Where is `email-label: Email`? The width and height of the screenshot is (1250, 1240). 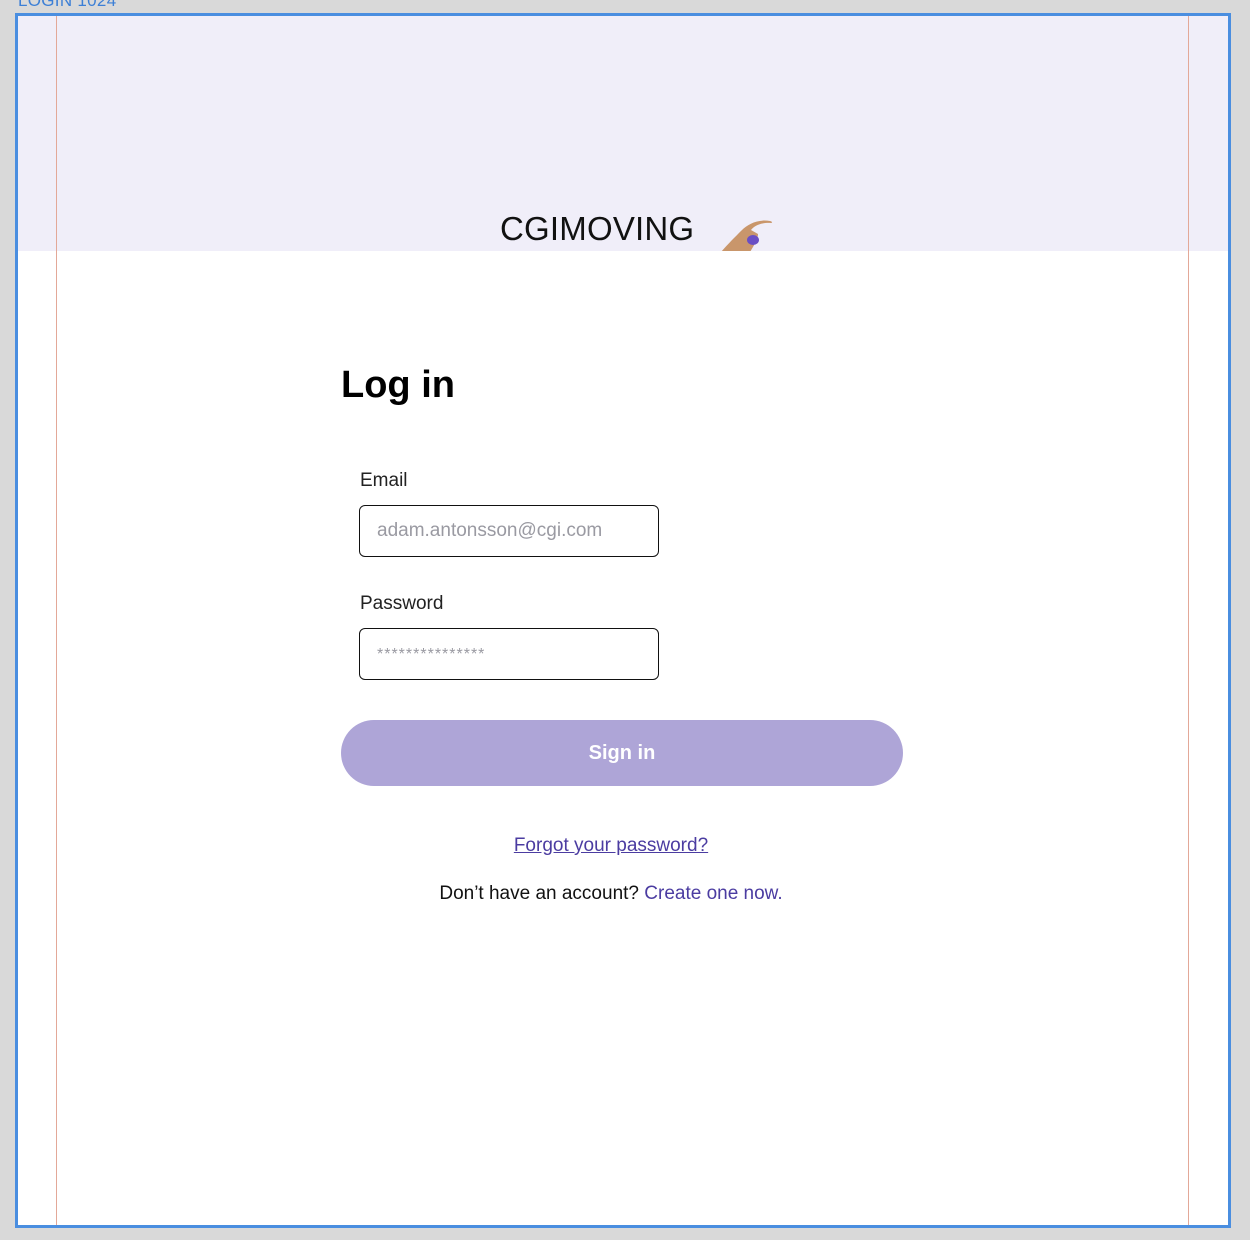 email-label: Email is located at coordinates (384, 480).